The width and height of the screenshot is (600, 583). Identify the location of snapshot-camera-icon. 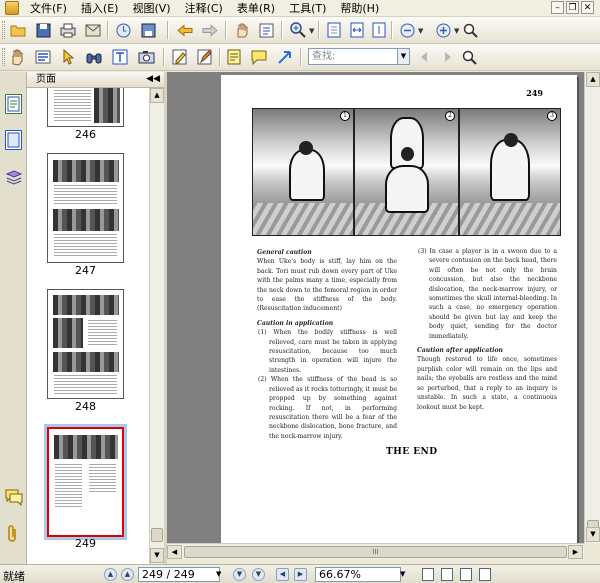
(146, 57).